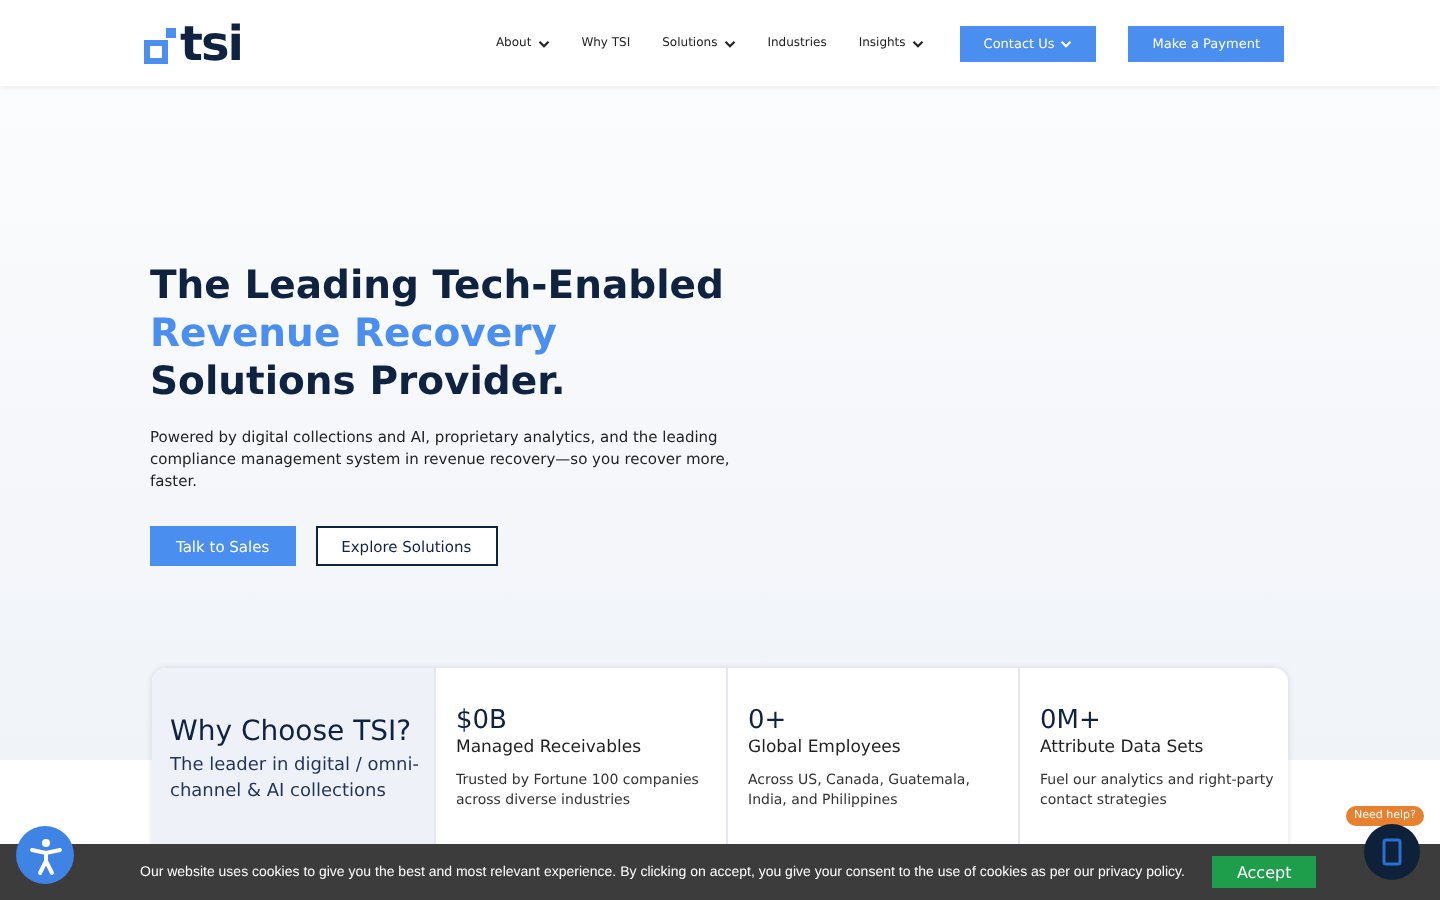 Image resolution: width=1440 pixels, height=900 pixels. I want to click on stat-label: Attribute Data Sets, so click(1123, 748).